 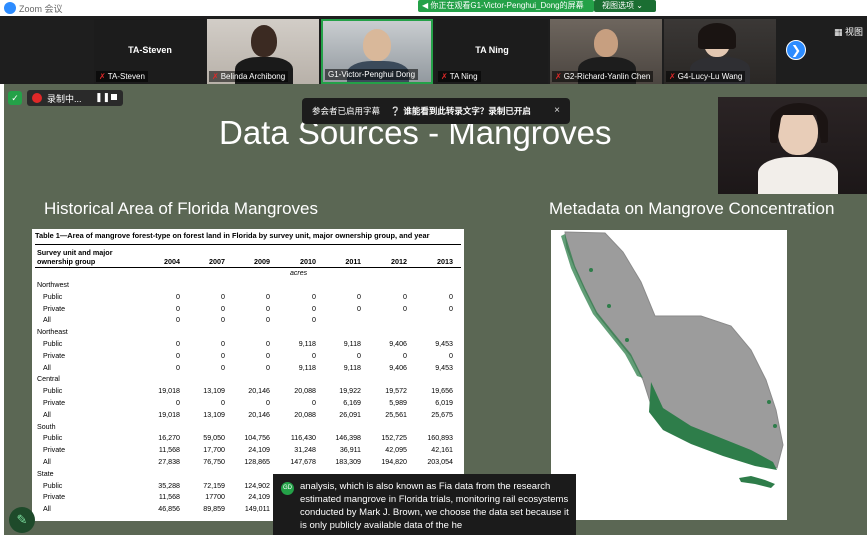 I want to click on participant-tile: TA Ning ✗ TA Ning, so click(x=492, y=51).